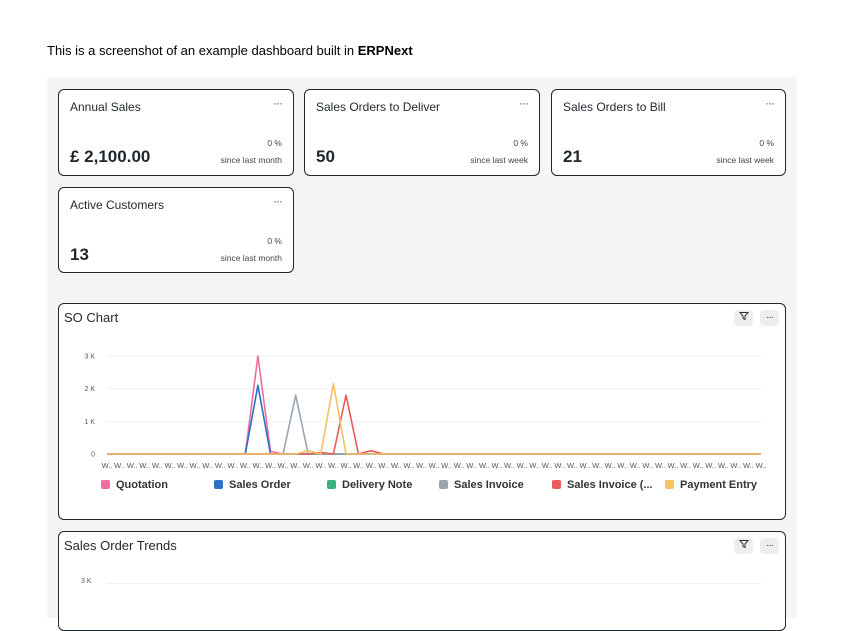 The width and height of the screenshot is (845, 631). What do you see at coordinates (105, 107) in the screenshot?
I see `card-title: Annual Sales` at bounding box center [105, 107].